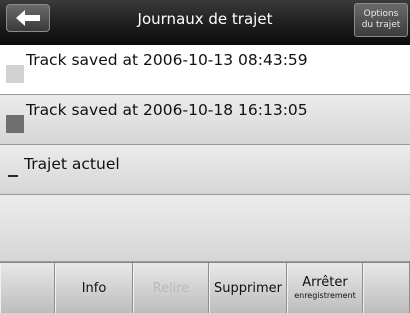  I want to click on delete-button: Supprimer, so click(248, 288).